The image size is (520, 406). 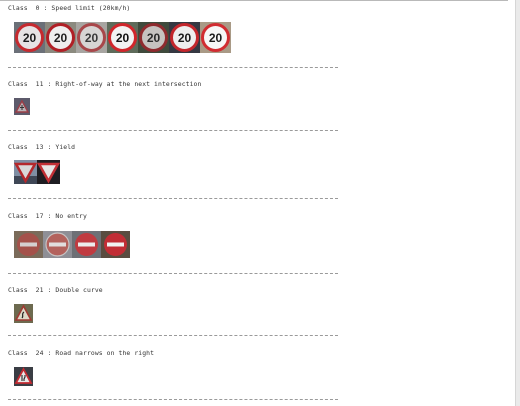 I want to click on class-label: Class 17 : No entry, so click(x=47, y=216).